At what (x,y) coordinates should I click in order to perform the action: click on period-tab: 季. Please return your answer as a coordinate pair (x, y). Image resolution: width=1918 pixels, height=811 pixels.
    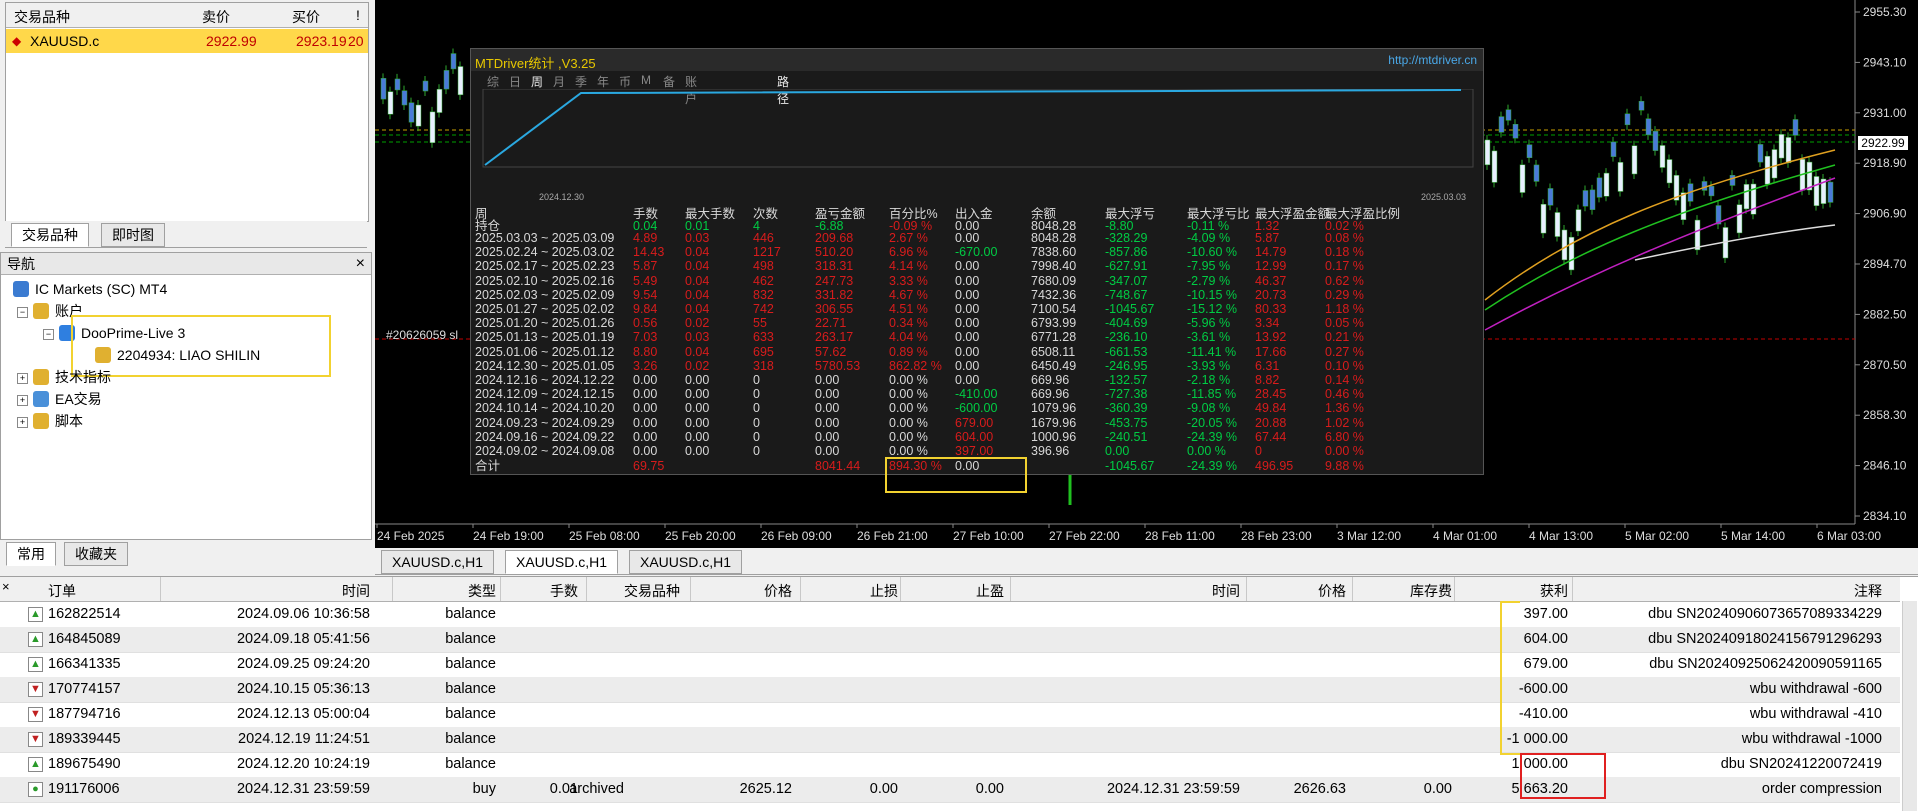
    Looking at the image, I should click on (581, 81).